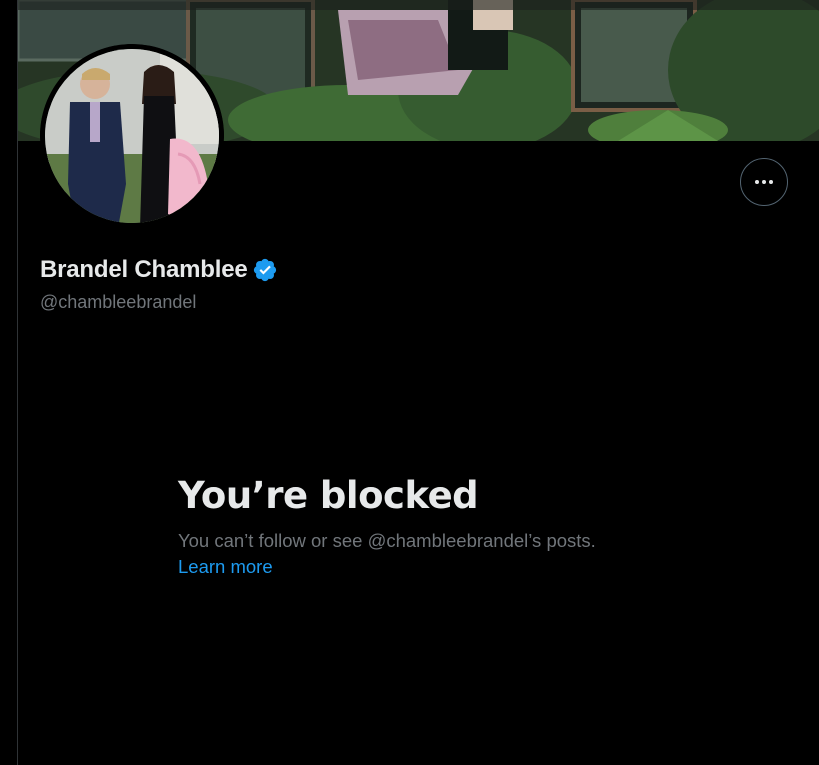  I want to click on avatar, so click(132, 136).